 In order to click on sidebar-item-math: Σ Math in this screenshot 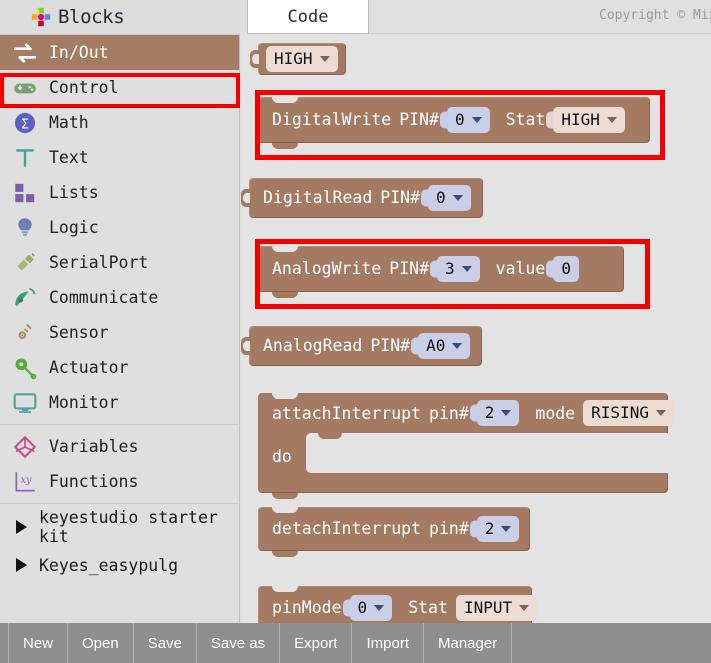, I will do `click(119, 122)`.